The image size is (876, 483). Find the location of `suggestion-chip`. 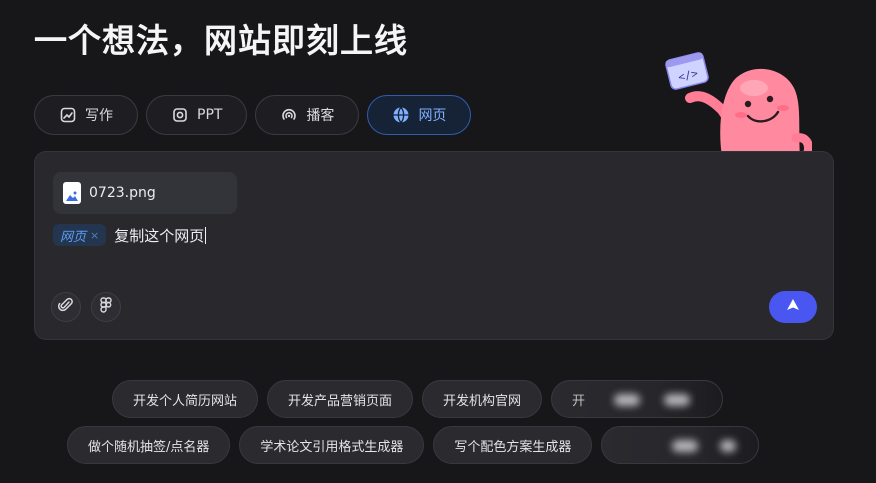

suggestion-chip is located at coordinates (680, 445).